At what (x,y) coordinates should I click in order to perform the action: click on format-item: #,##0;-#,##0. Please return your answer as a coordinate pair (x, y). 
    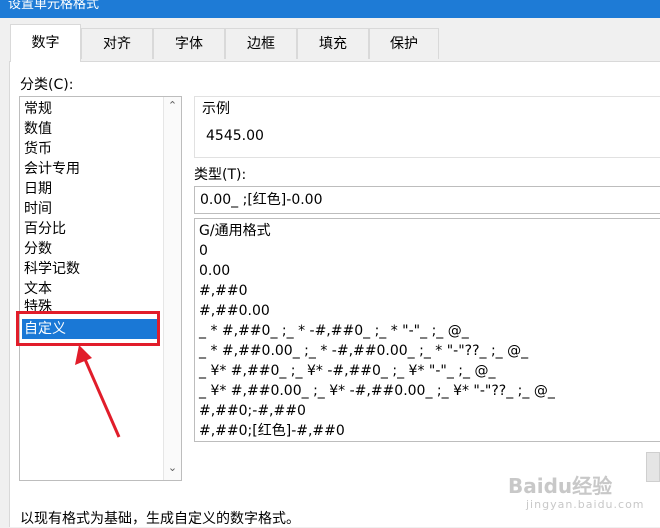
    Looking at the image, I should click on (252, 411).